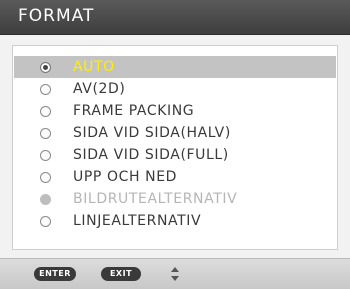  What do you see at coordinates (55, 274) in the screenshot?
I see `enter-key-hint: ENTER` at bounding box center [55, 274].